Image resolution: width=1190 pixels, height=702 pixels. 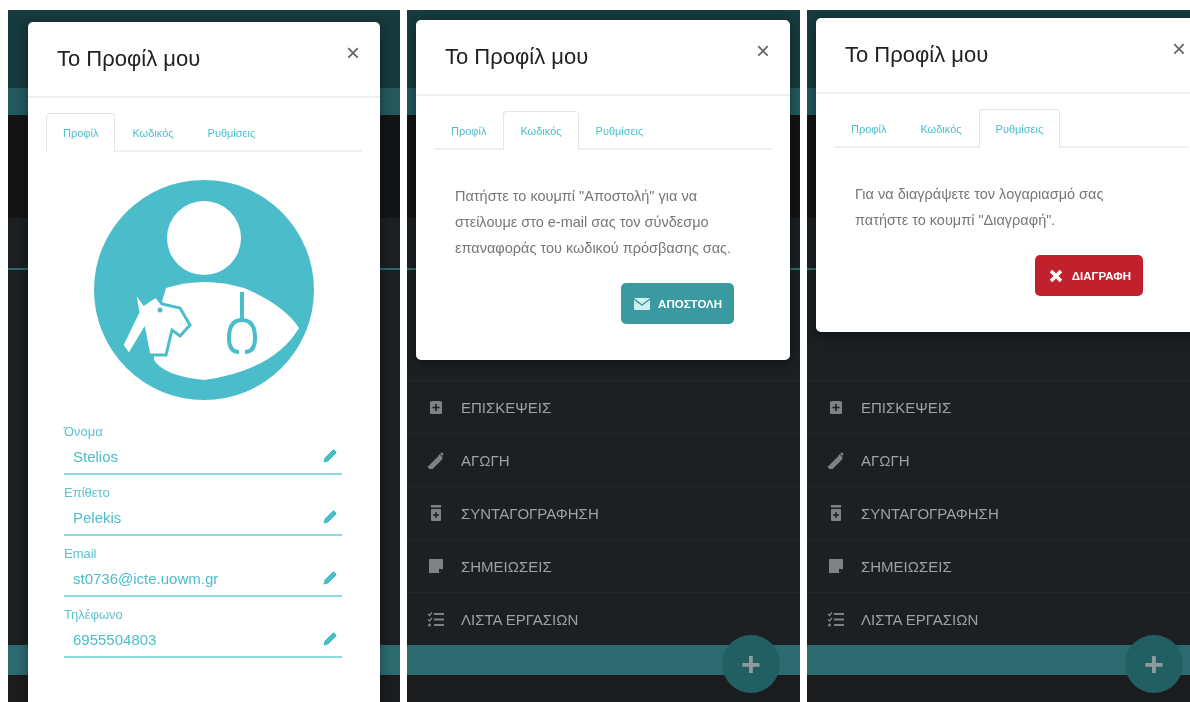 What do you see at coordinates (203, 457) in the screenshot?
I see `input-field: Stelios` at bounding box center [203, 457].